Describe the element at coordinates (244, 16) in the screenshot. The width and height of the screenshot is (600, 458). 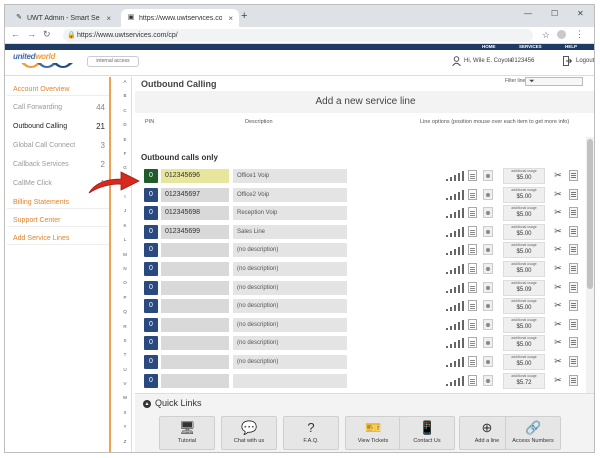
I see `new-tab-icon: +` at that location.